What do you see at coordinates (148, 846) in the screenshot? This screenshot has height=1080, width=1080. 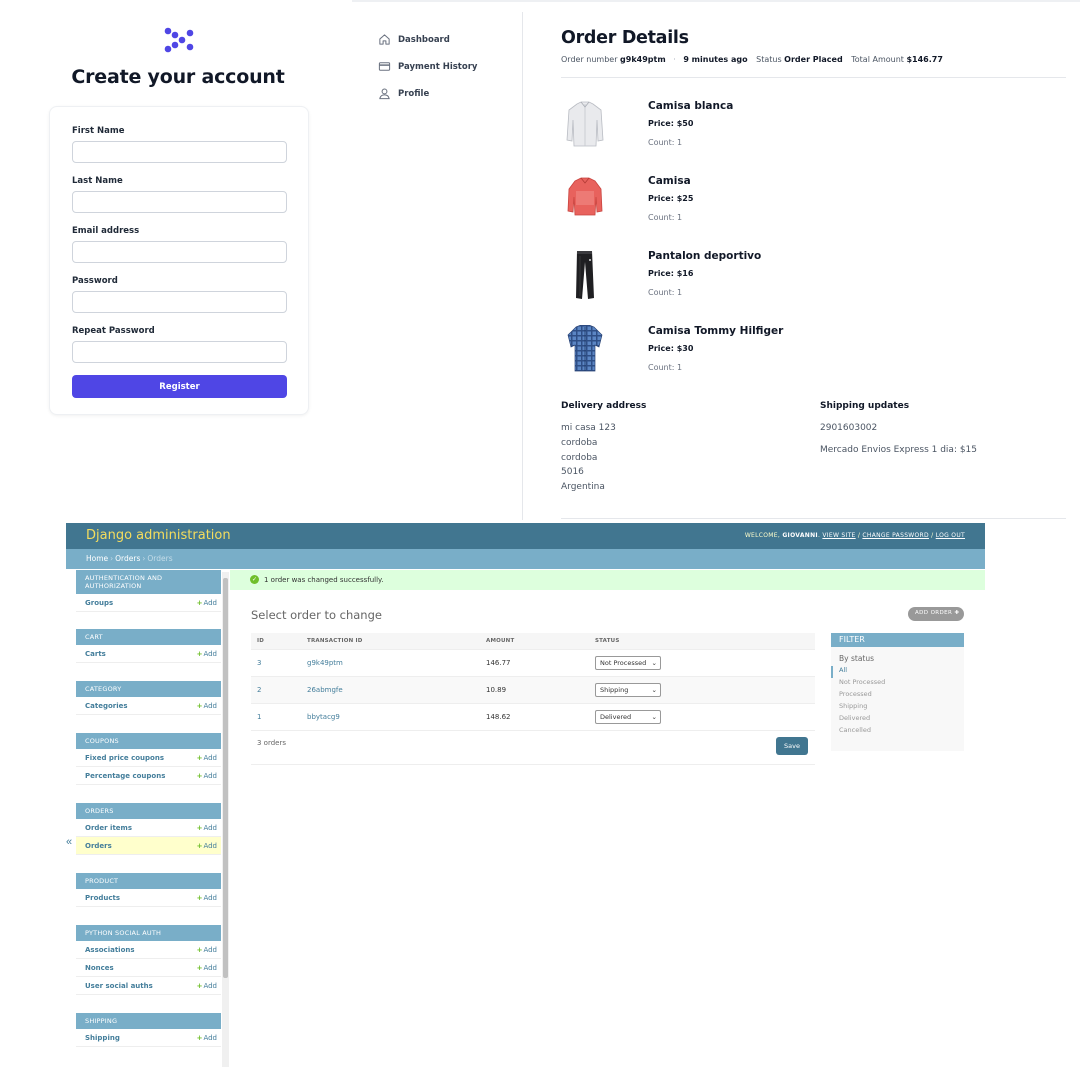 I see `model-row-orders: Orders +Add` at bounding box center [148, 846].